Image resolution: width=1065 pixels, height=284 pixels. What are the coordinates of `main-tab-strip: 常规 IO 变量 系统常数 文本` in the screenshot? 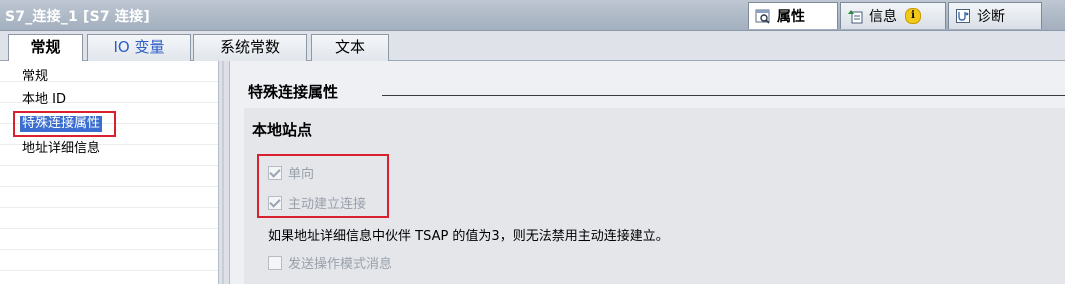 It's located at (532, 46).